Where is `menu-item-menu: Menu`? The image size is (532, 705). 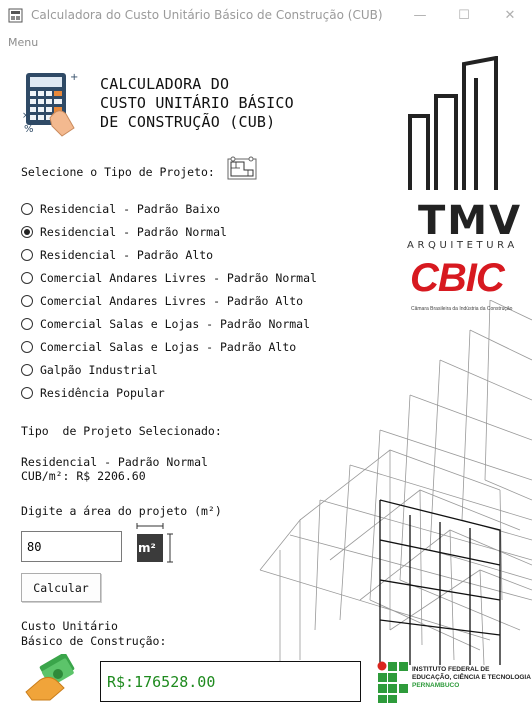
menu-item-menu: Menu is located at coordinates (23, 42).